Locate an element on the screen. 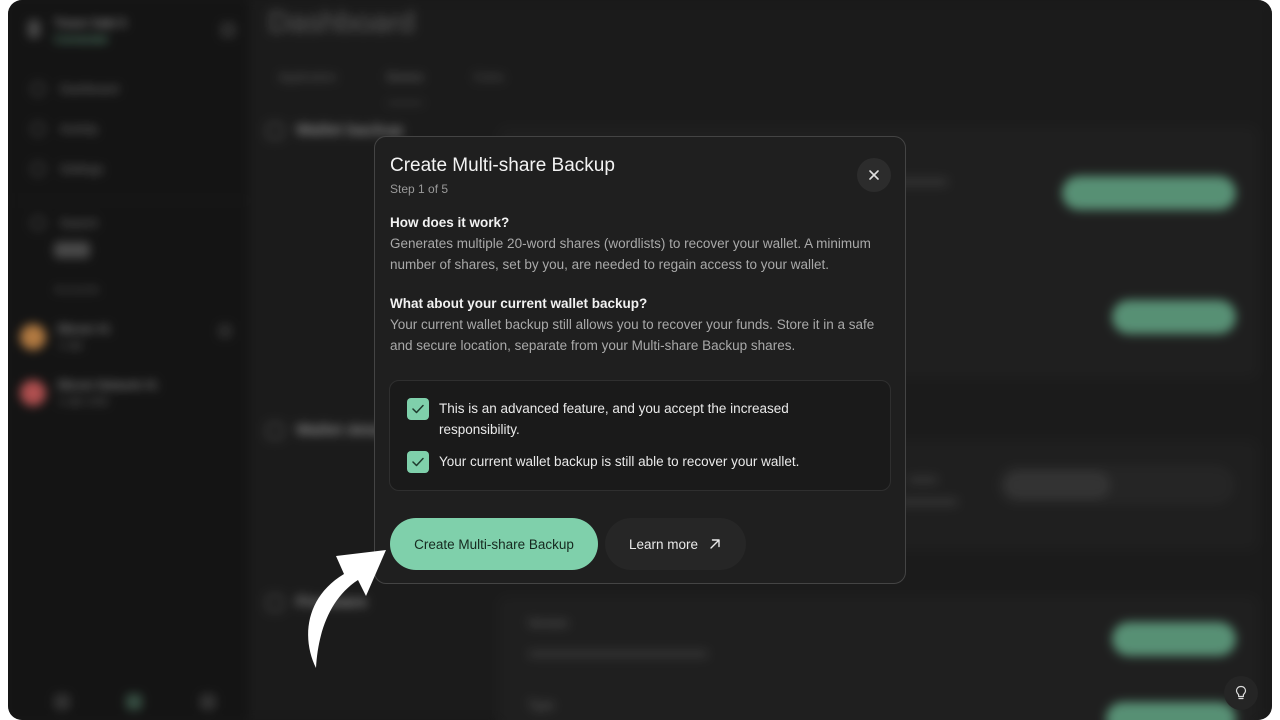 The height and width of the screenshot is (720, 1280). create-multishare-button: Create Multi-share Backup is located at coordinates (494, 544).